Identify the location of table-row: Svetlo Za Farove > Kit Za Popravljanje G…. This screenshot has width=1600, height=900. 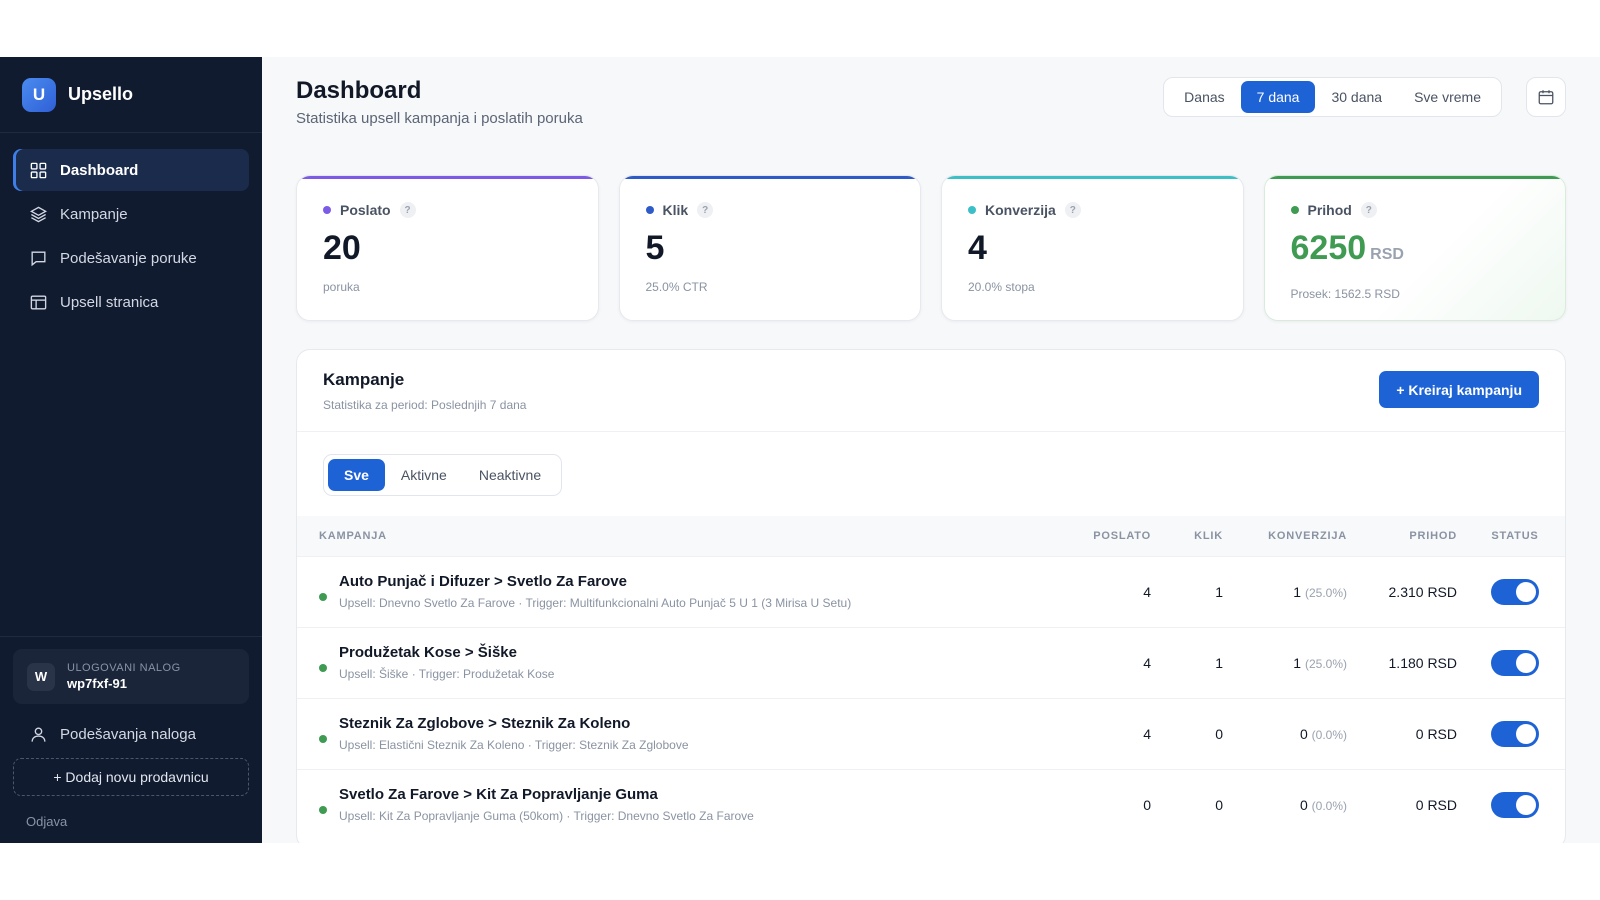
(931, 804).